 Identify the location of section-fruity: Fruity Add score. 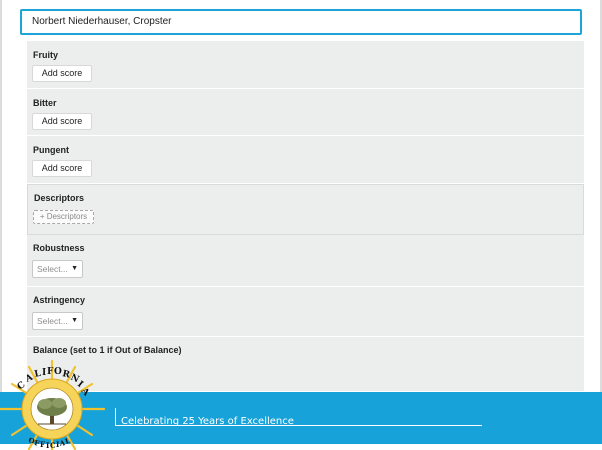
(305, 65).